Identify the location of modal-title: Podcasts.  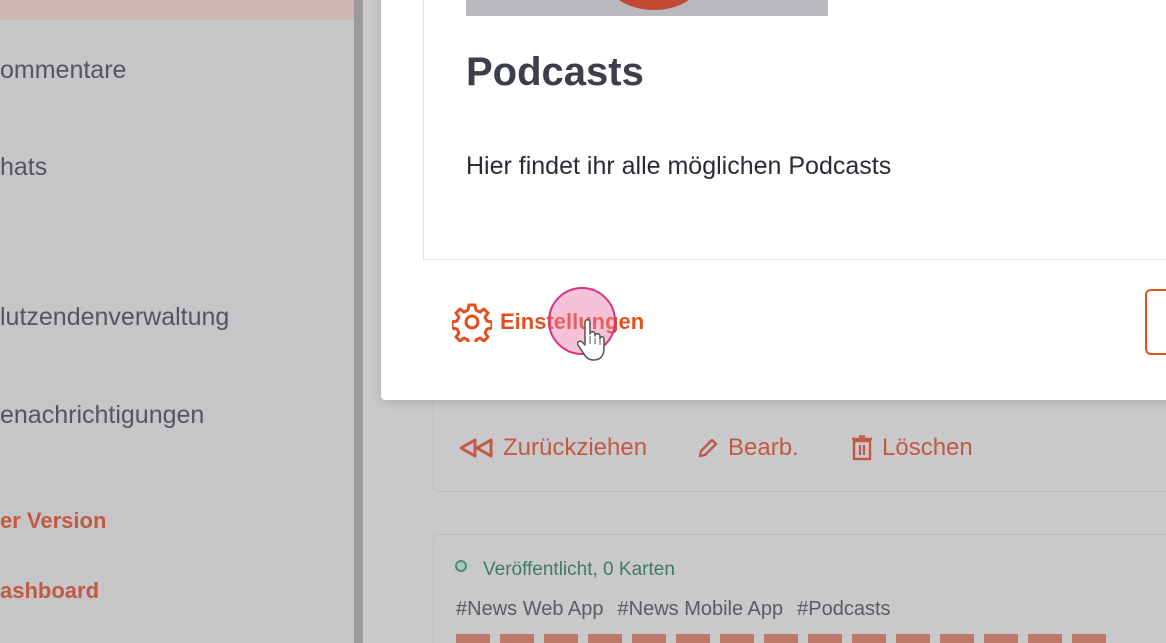
(555, 72).